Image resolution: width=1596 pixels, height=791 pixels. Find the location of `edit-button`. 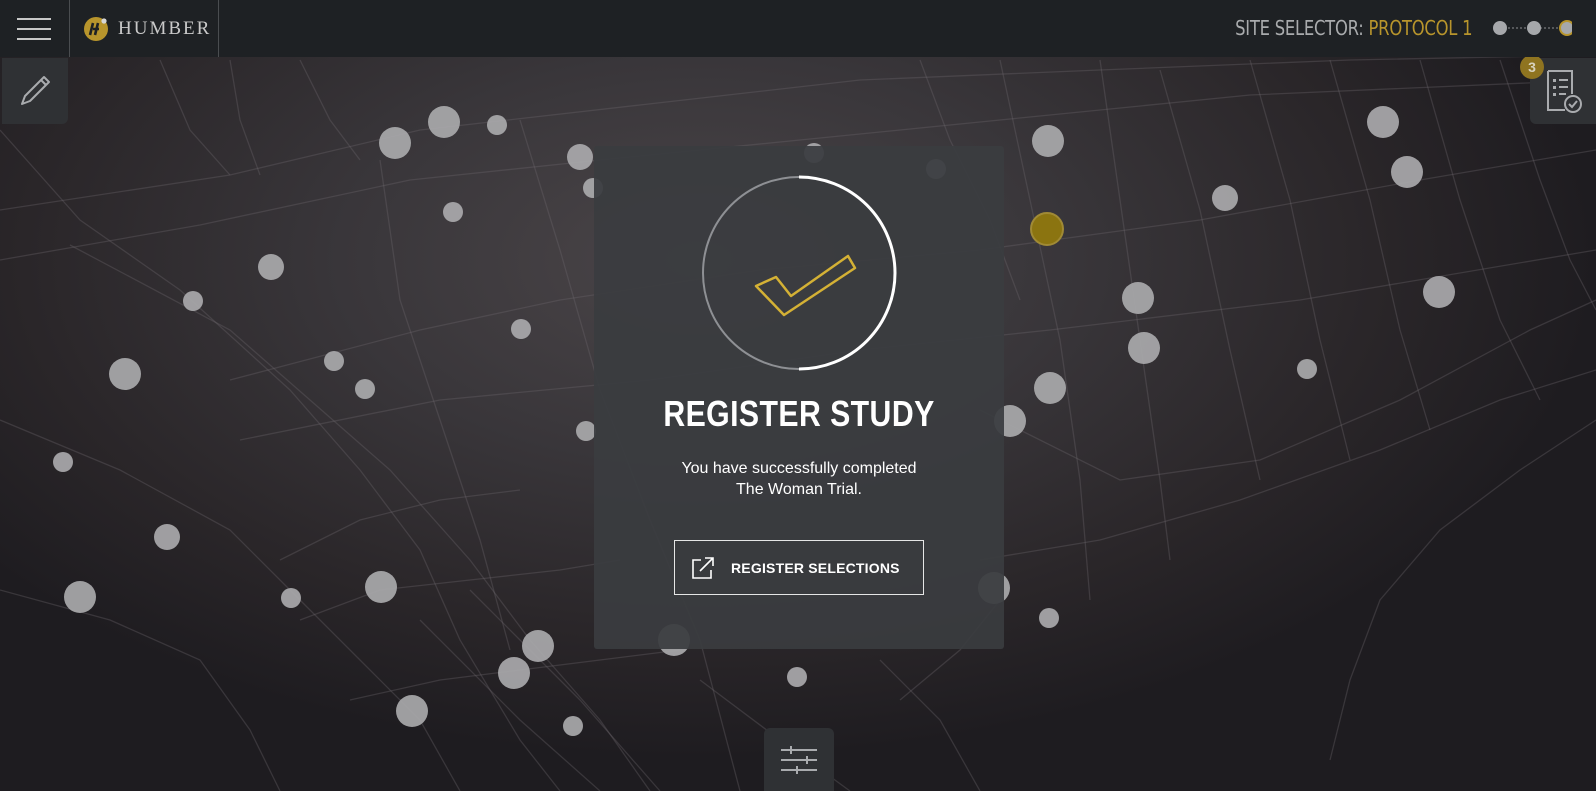

edit-button is located at coordinates (35, 91).